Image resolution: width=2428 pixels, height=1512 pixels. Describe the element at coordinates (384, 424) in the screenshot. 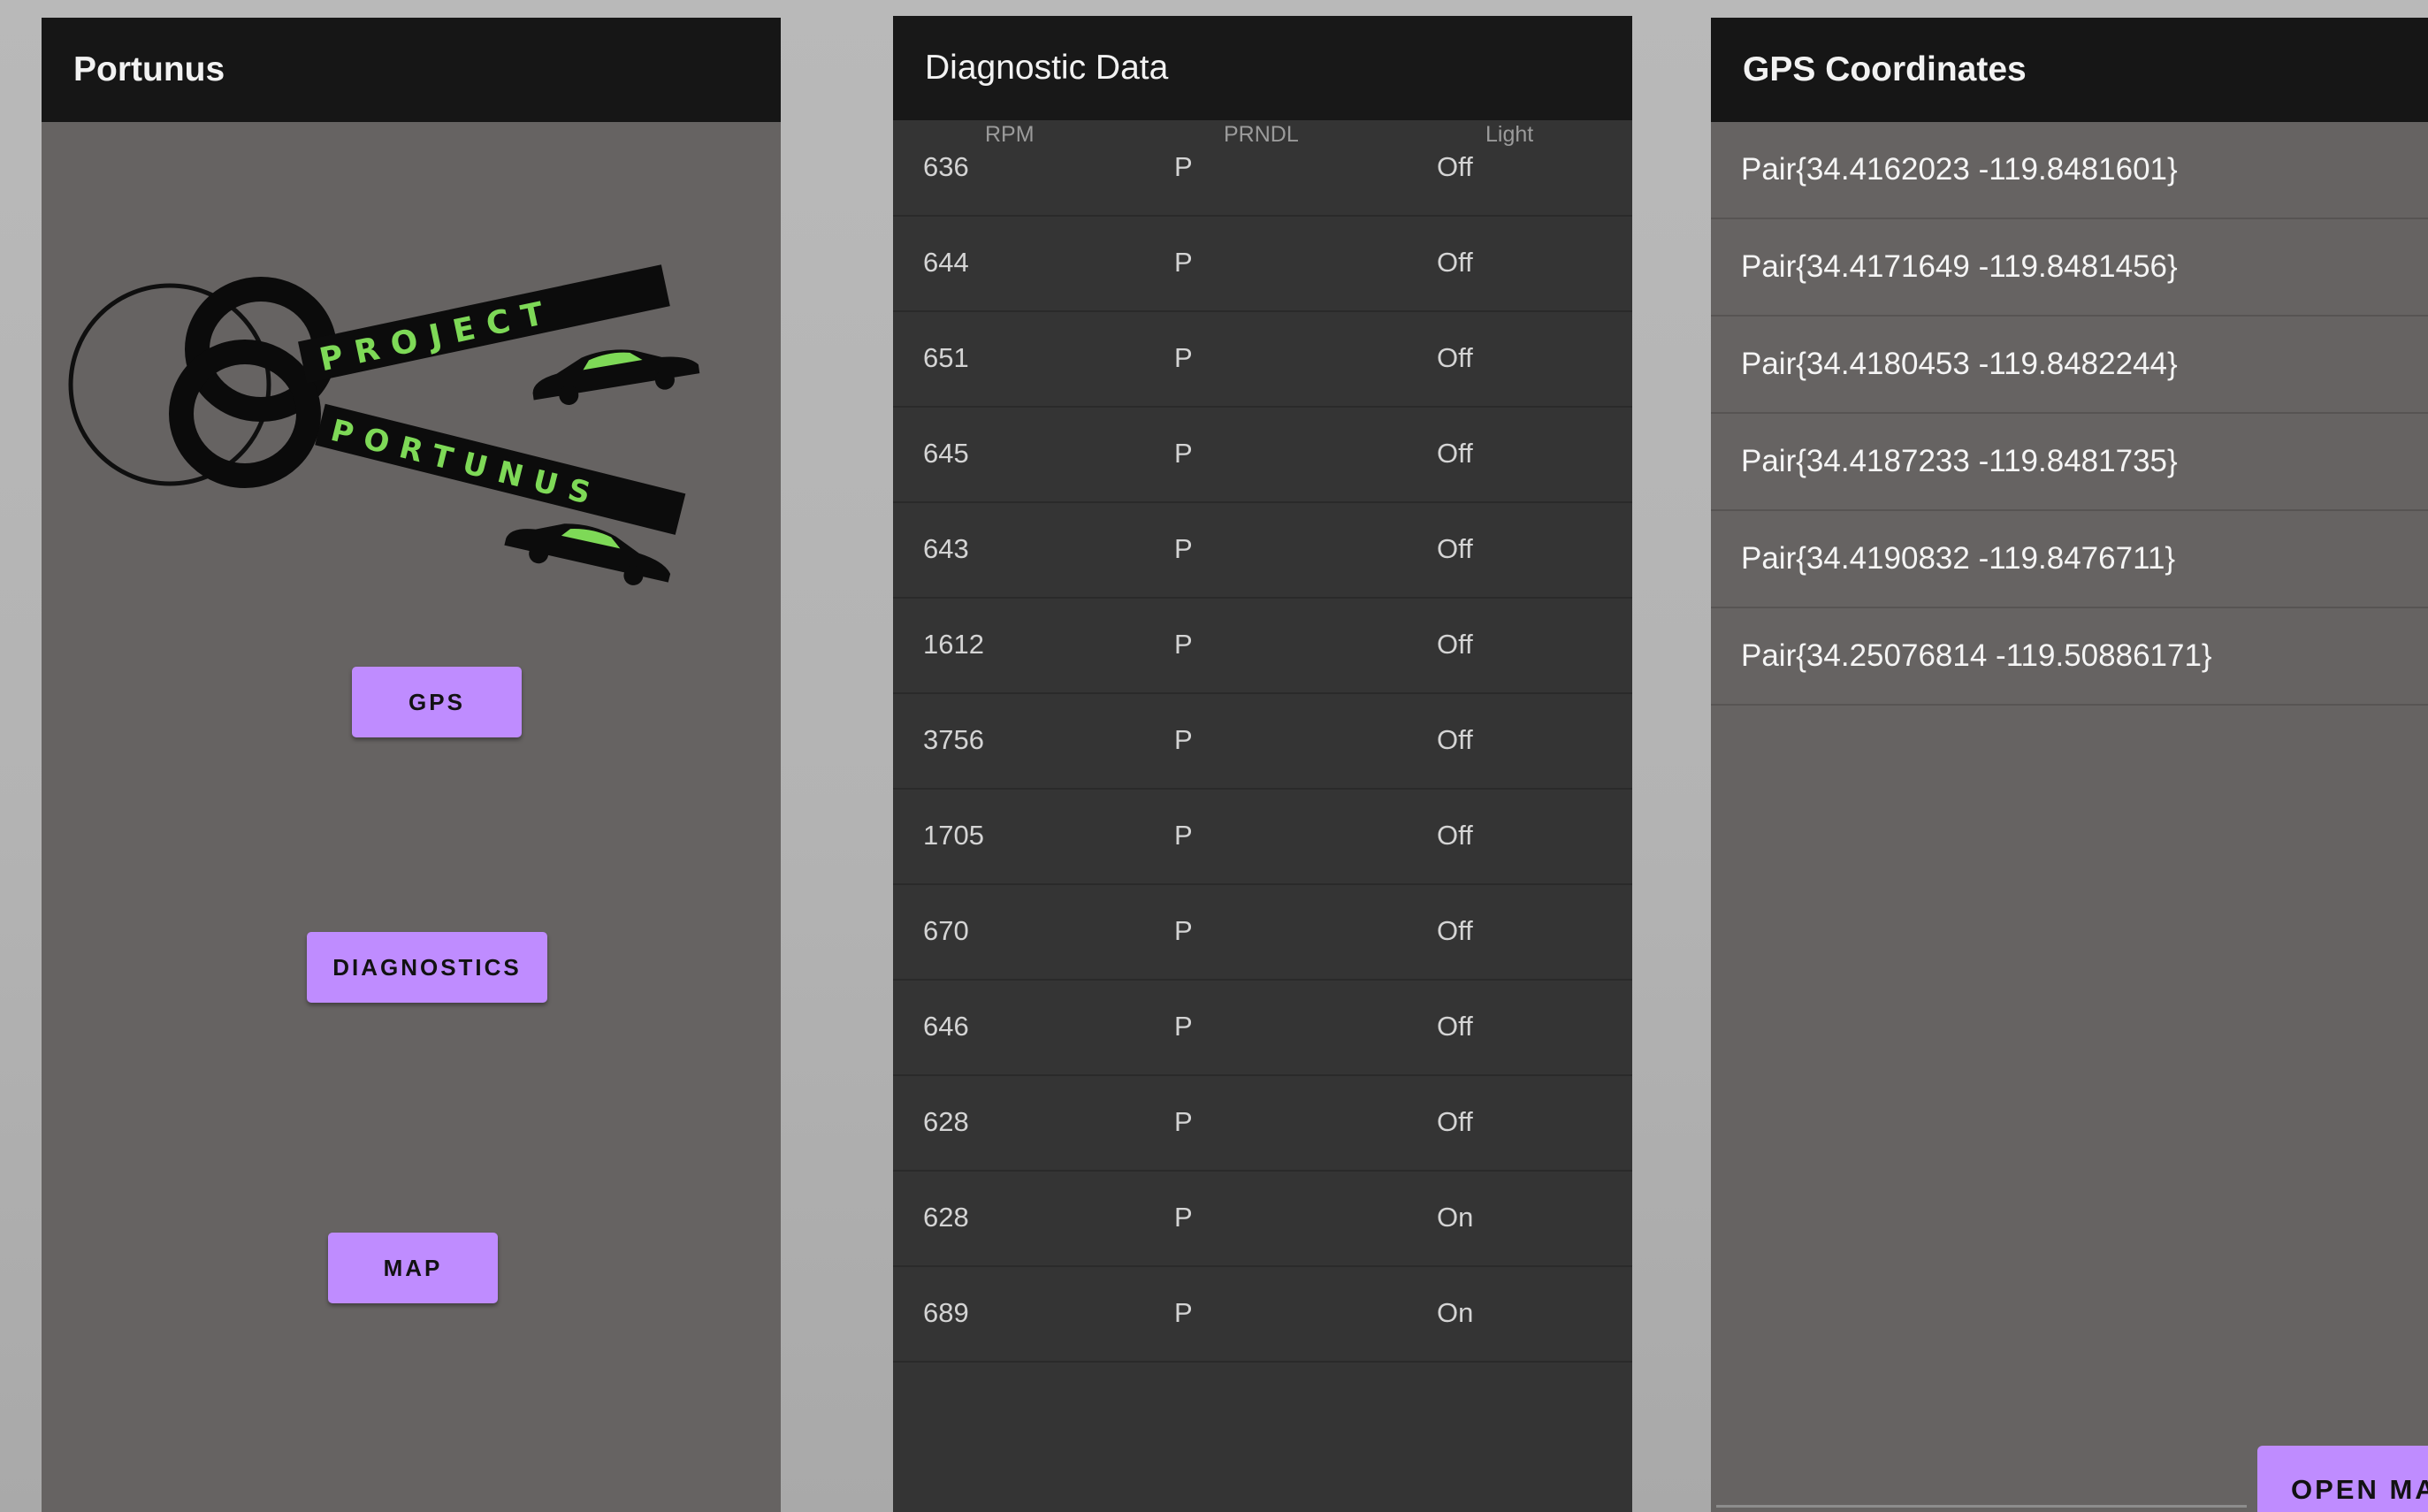

I see `project-portunus-logo: PROJECT PORTUNUS` at that location.